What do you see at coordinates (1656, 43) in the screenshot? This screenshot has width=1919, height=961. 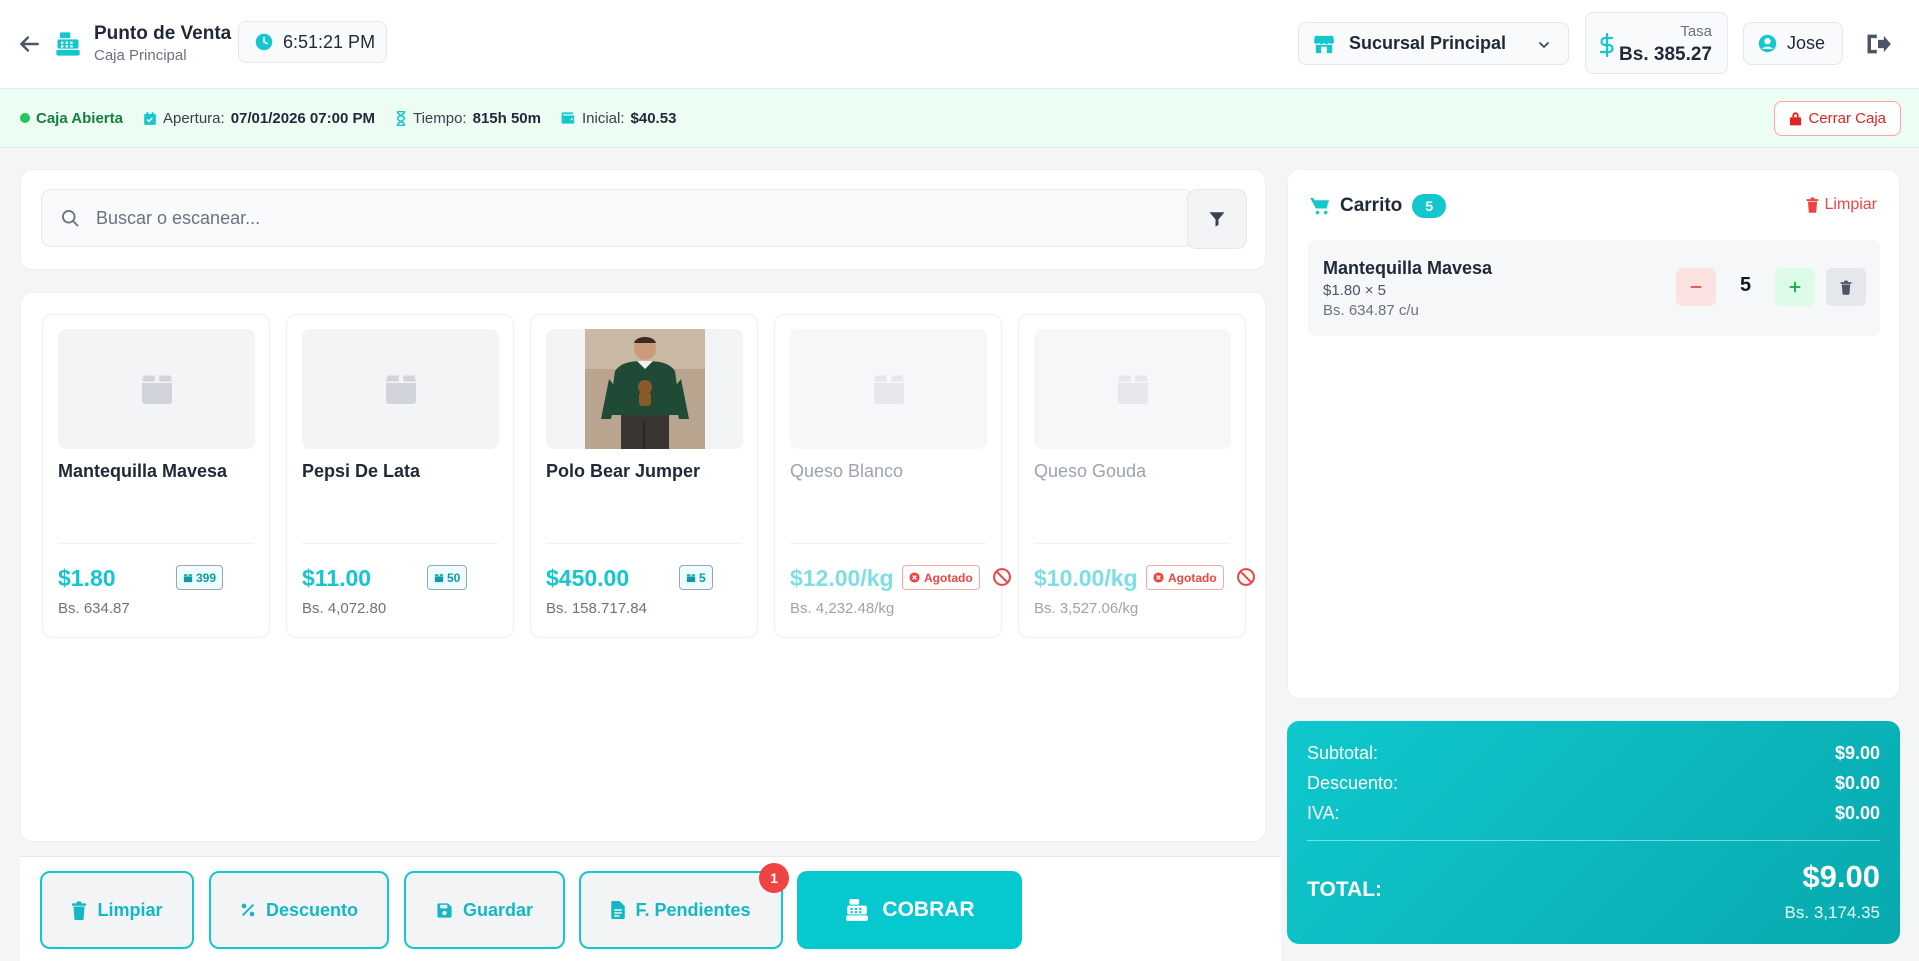 I see `exchange-rate: Tasa Bs. 385.27` at bounding box center [1656, 43].